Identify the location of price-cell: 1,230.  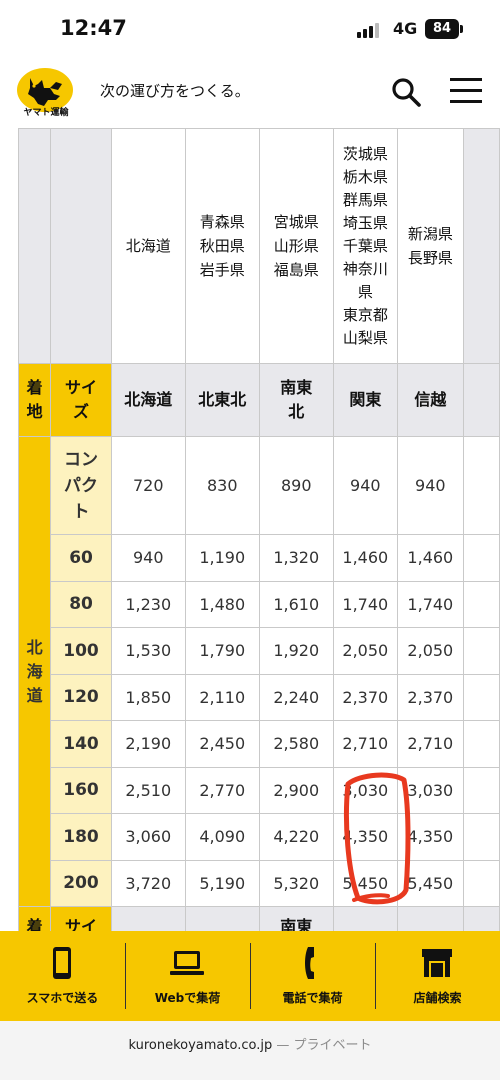
(148, 604).